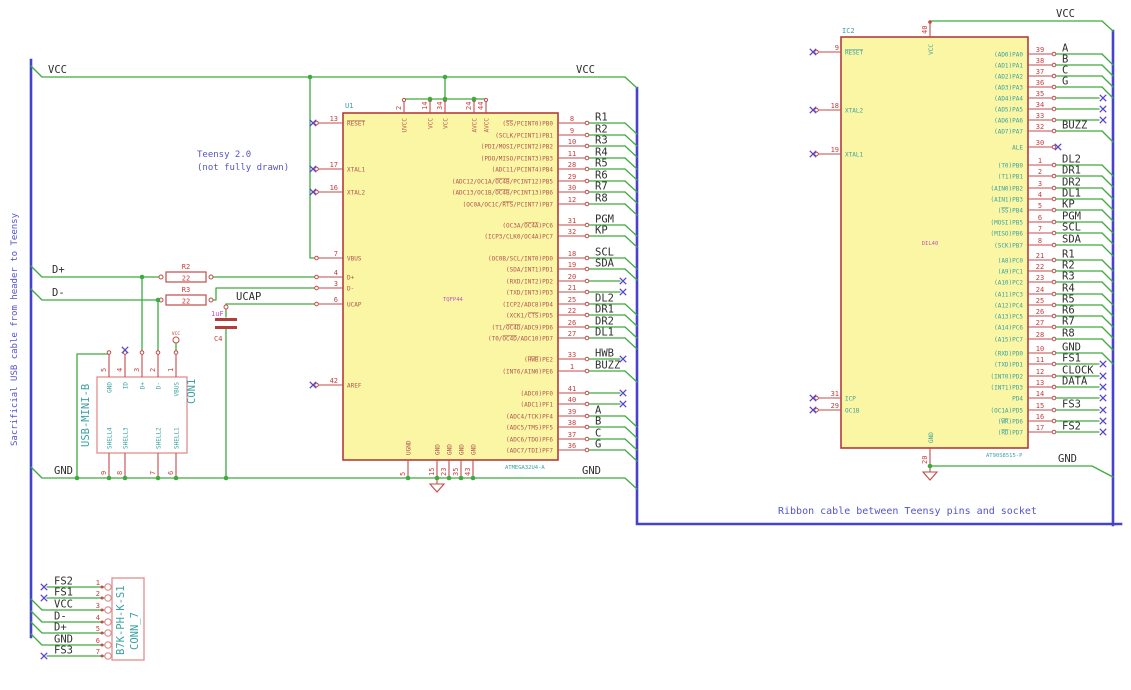 The image size is (1131, 690). What do you see at coordinates (192, 391) in the screenshot?
I see `component-ref: CON1` at bounding box center [192, 391].